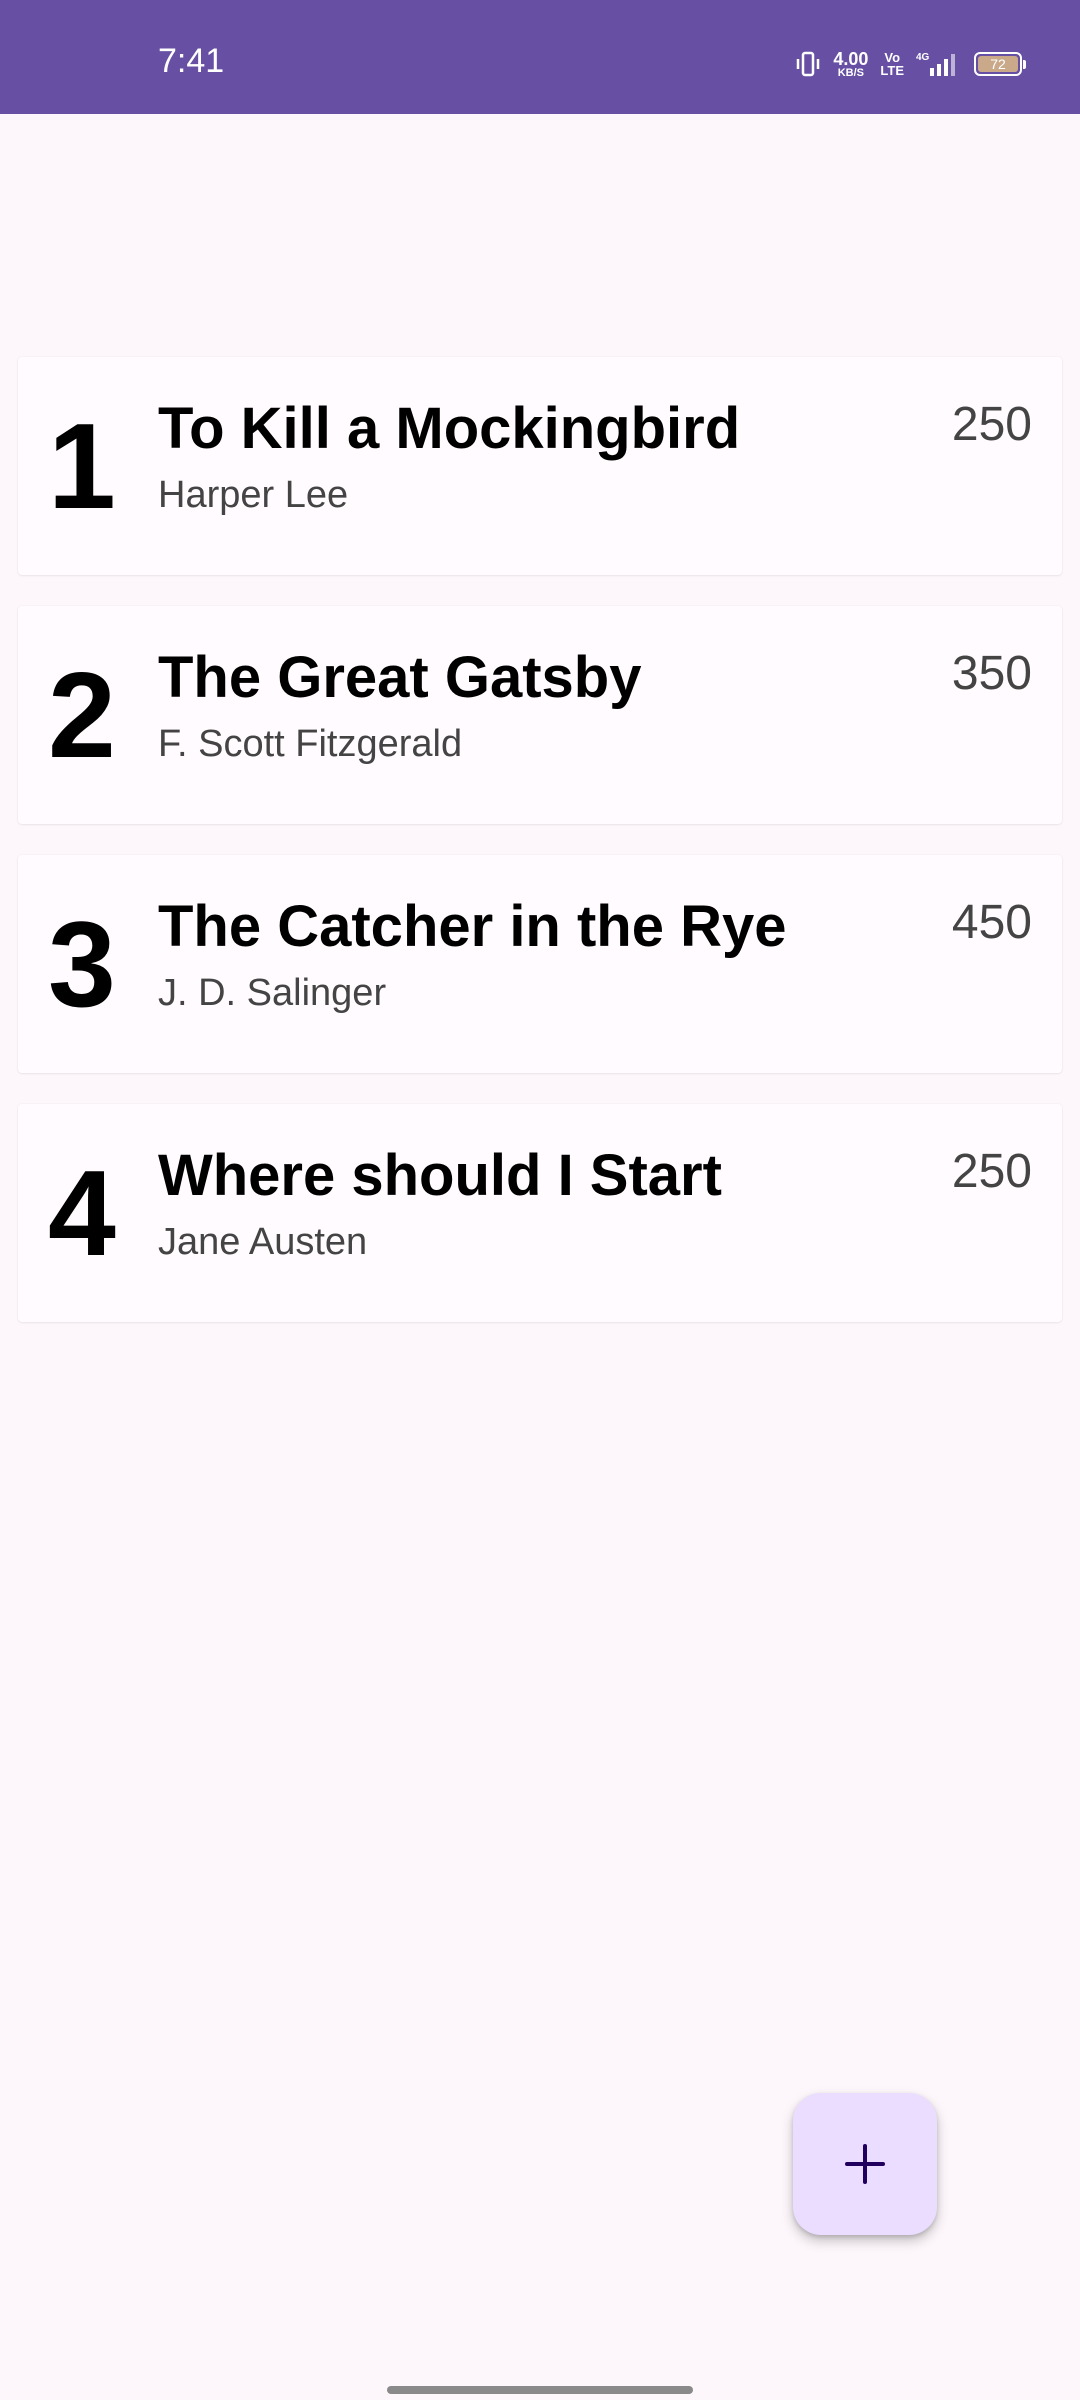 The width and height of the screenshot is (1080, 2400). I want to click on book-title: Where should I Start, so click(440, 1175).